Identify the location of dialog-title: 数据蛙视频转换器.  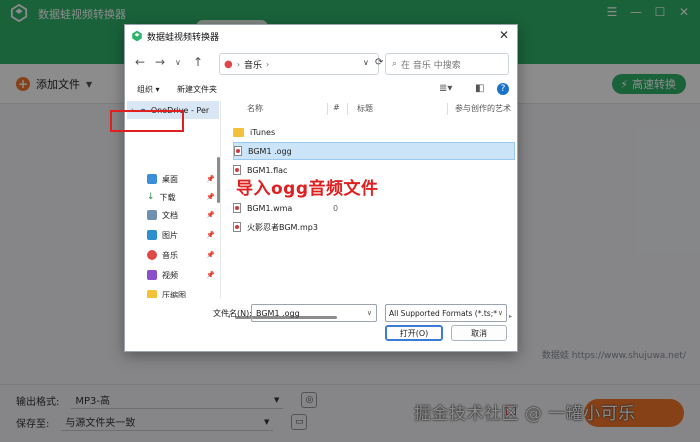
(183, 38).